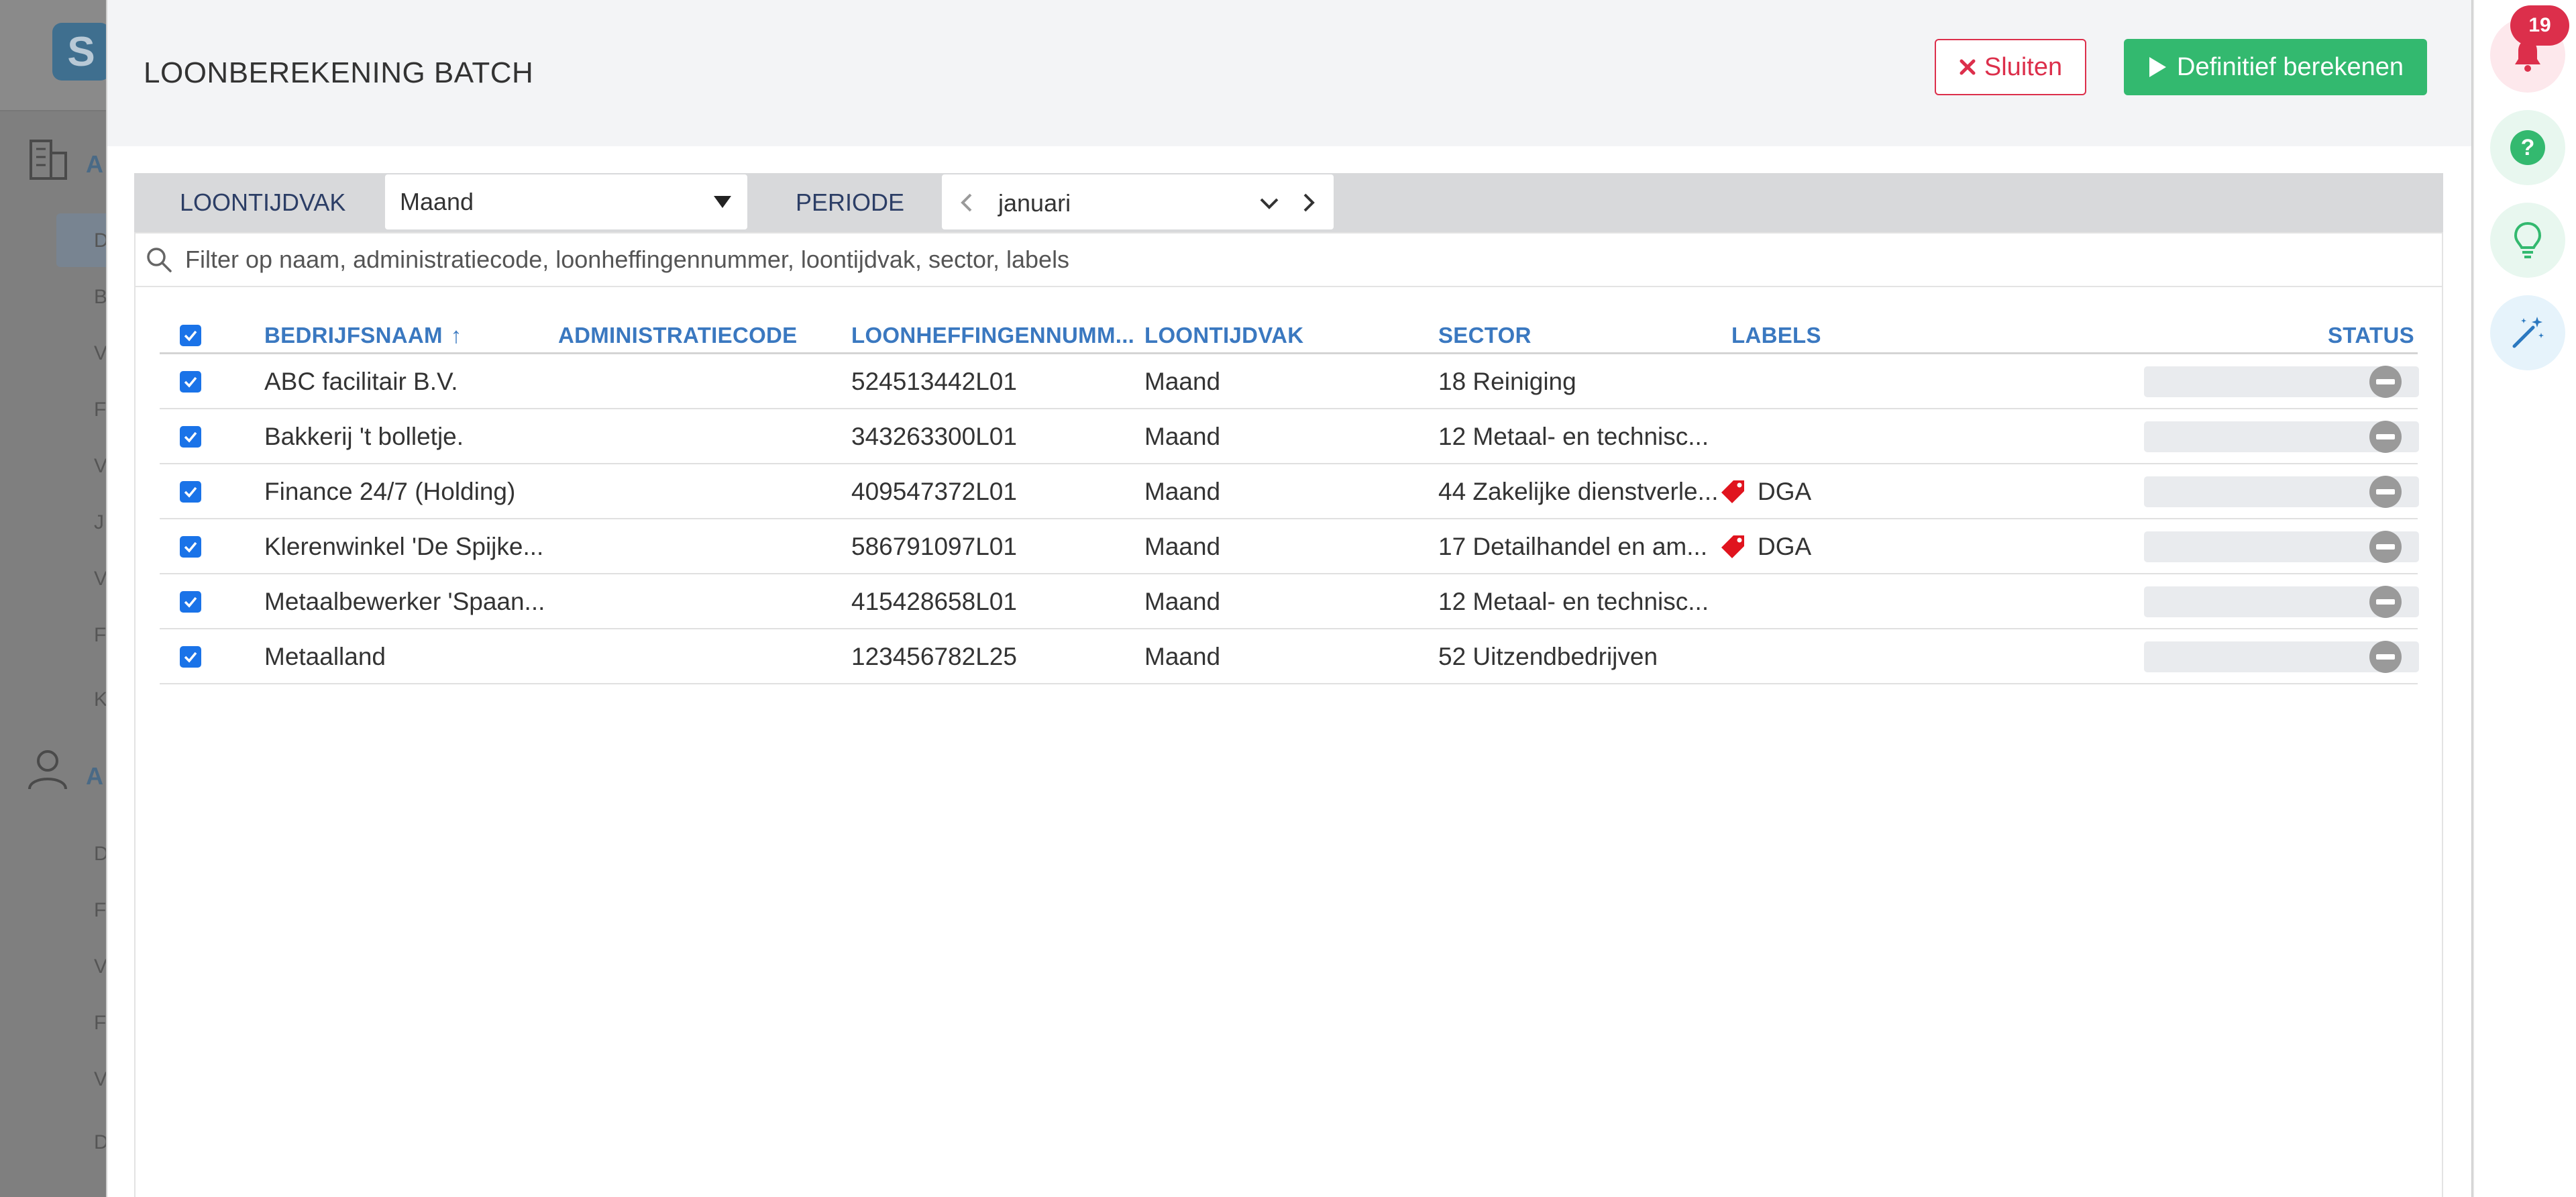 The image size is (2576, 1197). I want to click on filter-bar: LOONTIJDVAK Maand PERIODE januari, so click(1288, 202).